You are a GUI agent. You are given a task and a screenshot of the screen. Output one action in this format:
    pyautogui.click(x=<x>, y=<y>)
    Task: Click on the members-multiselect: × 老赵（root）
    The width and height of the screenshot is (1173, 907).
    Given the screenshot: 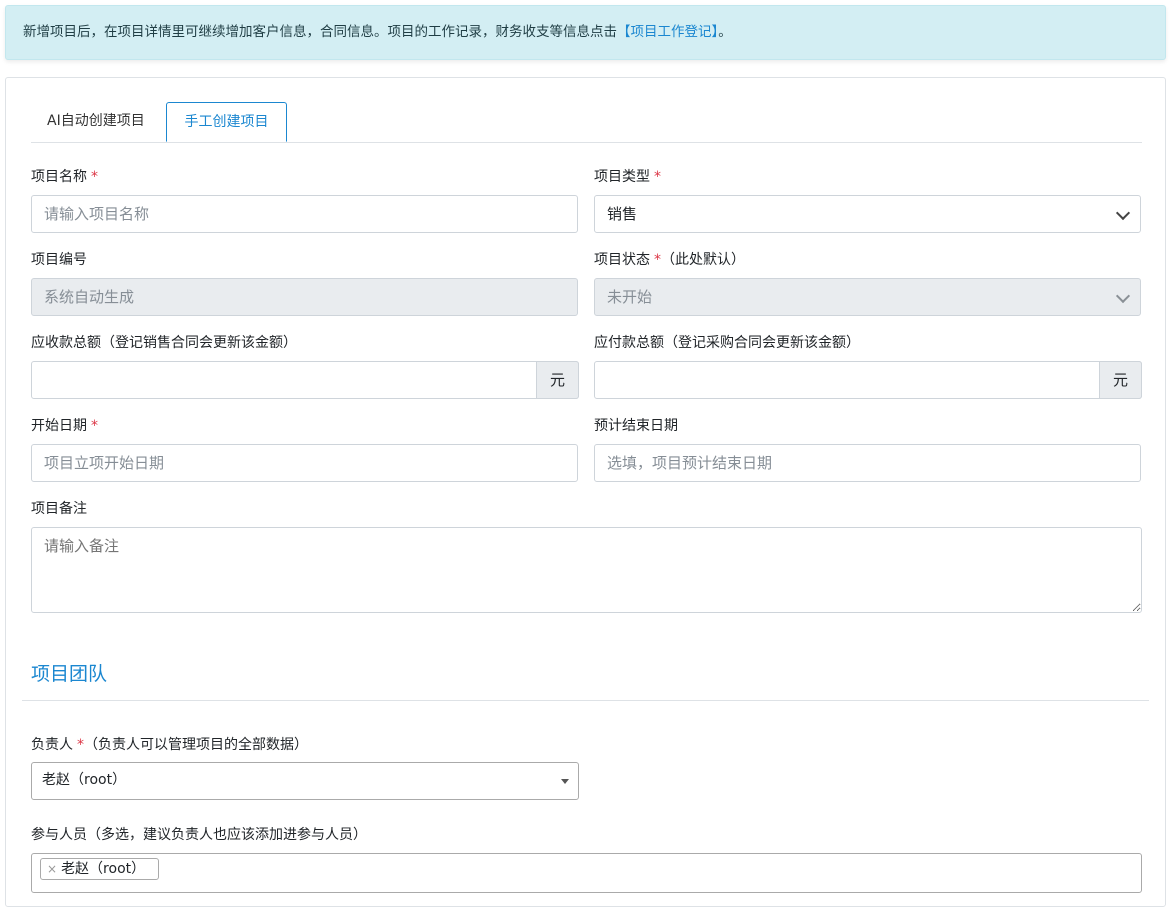 What is the action you would take?
    pyautogui.click(x=586, y=873)
    